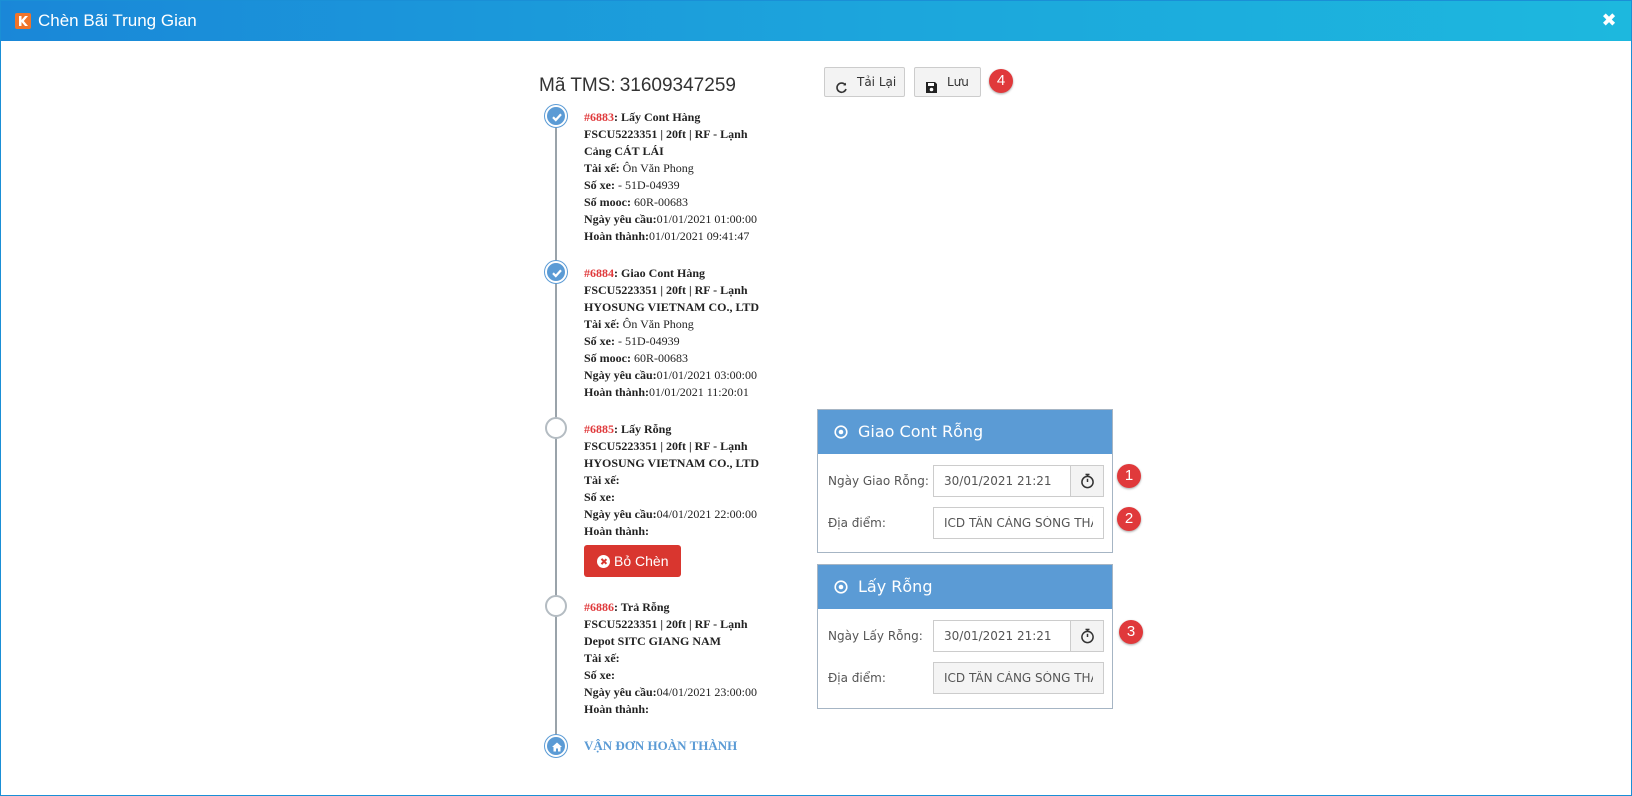  Describe the element at coordinates (707, 219) in the screenshot. I see `request-value: 01/01/2021 01:00:00` at that location.